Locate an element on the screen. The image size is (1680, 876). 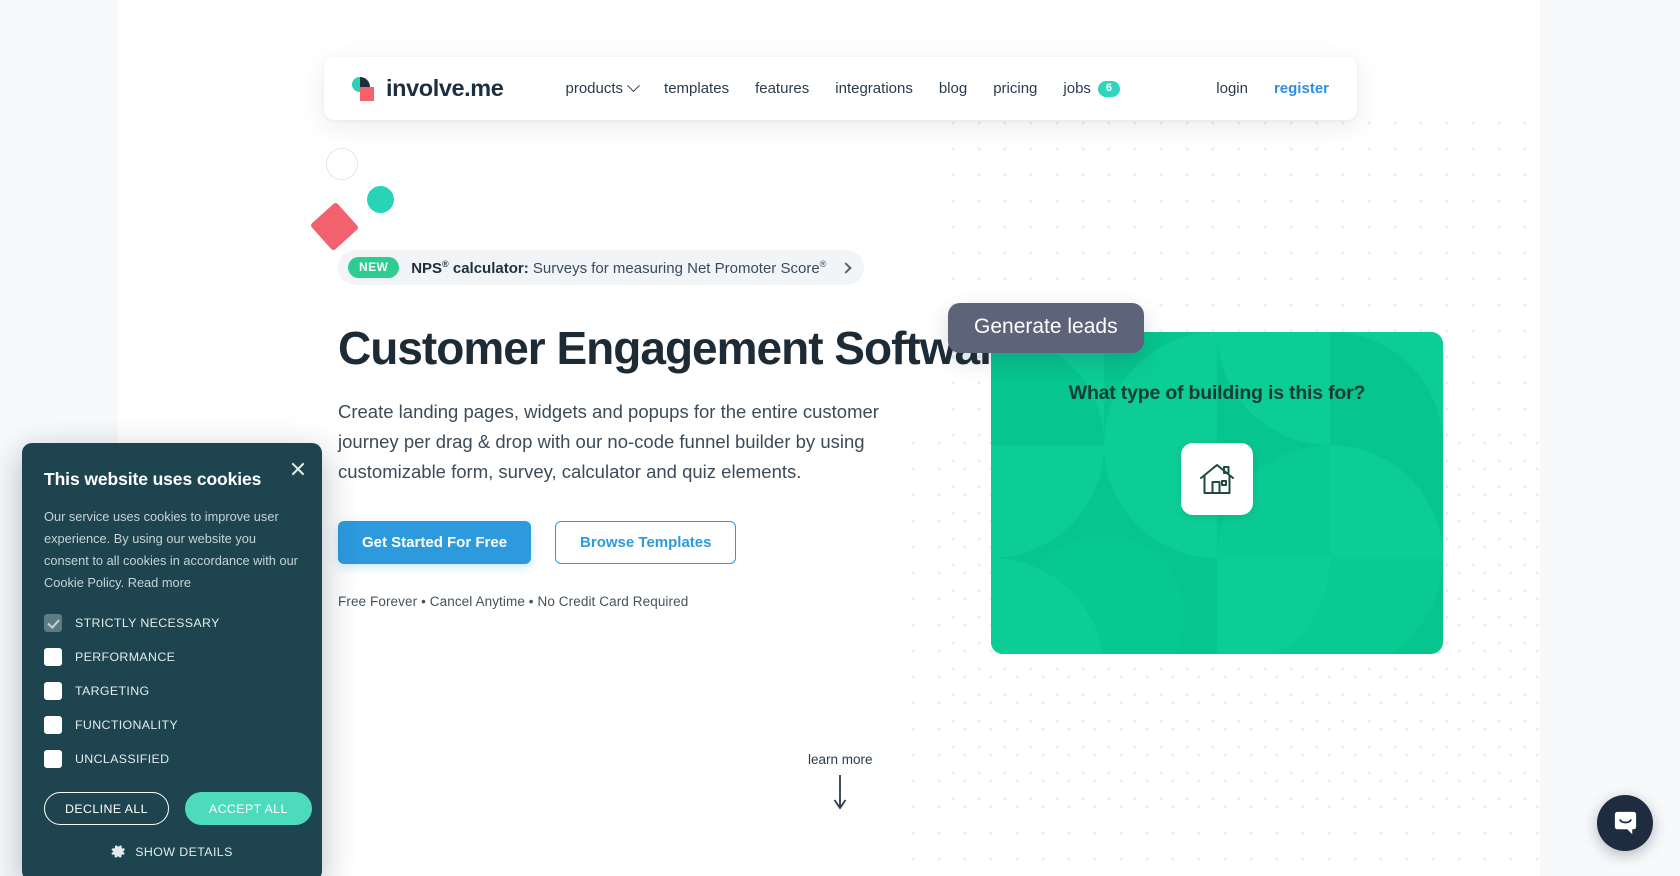
show-details-button: SHOW DETAILS is located at coordinates (172, 851).